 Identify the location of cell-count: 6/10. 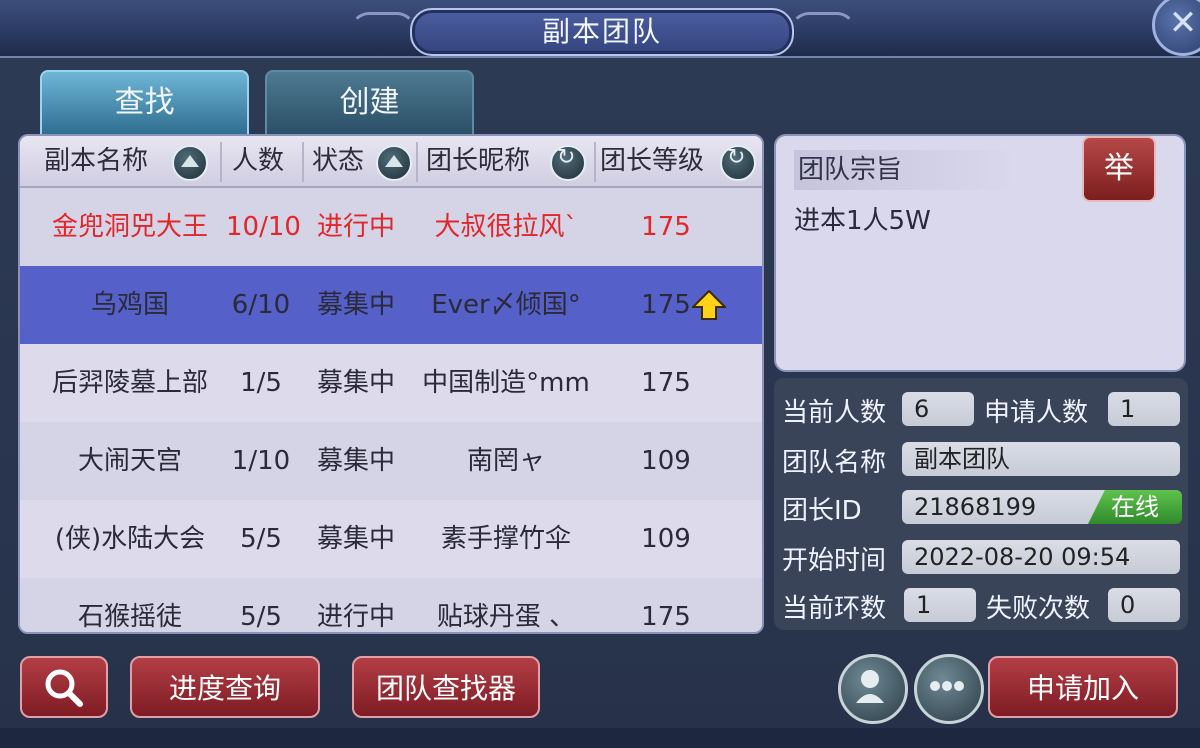
(261, 305).